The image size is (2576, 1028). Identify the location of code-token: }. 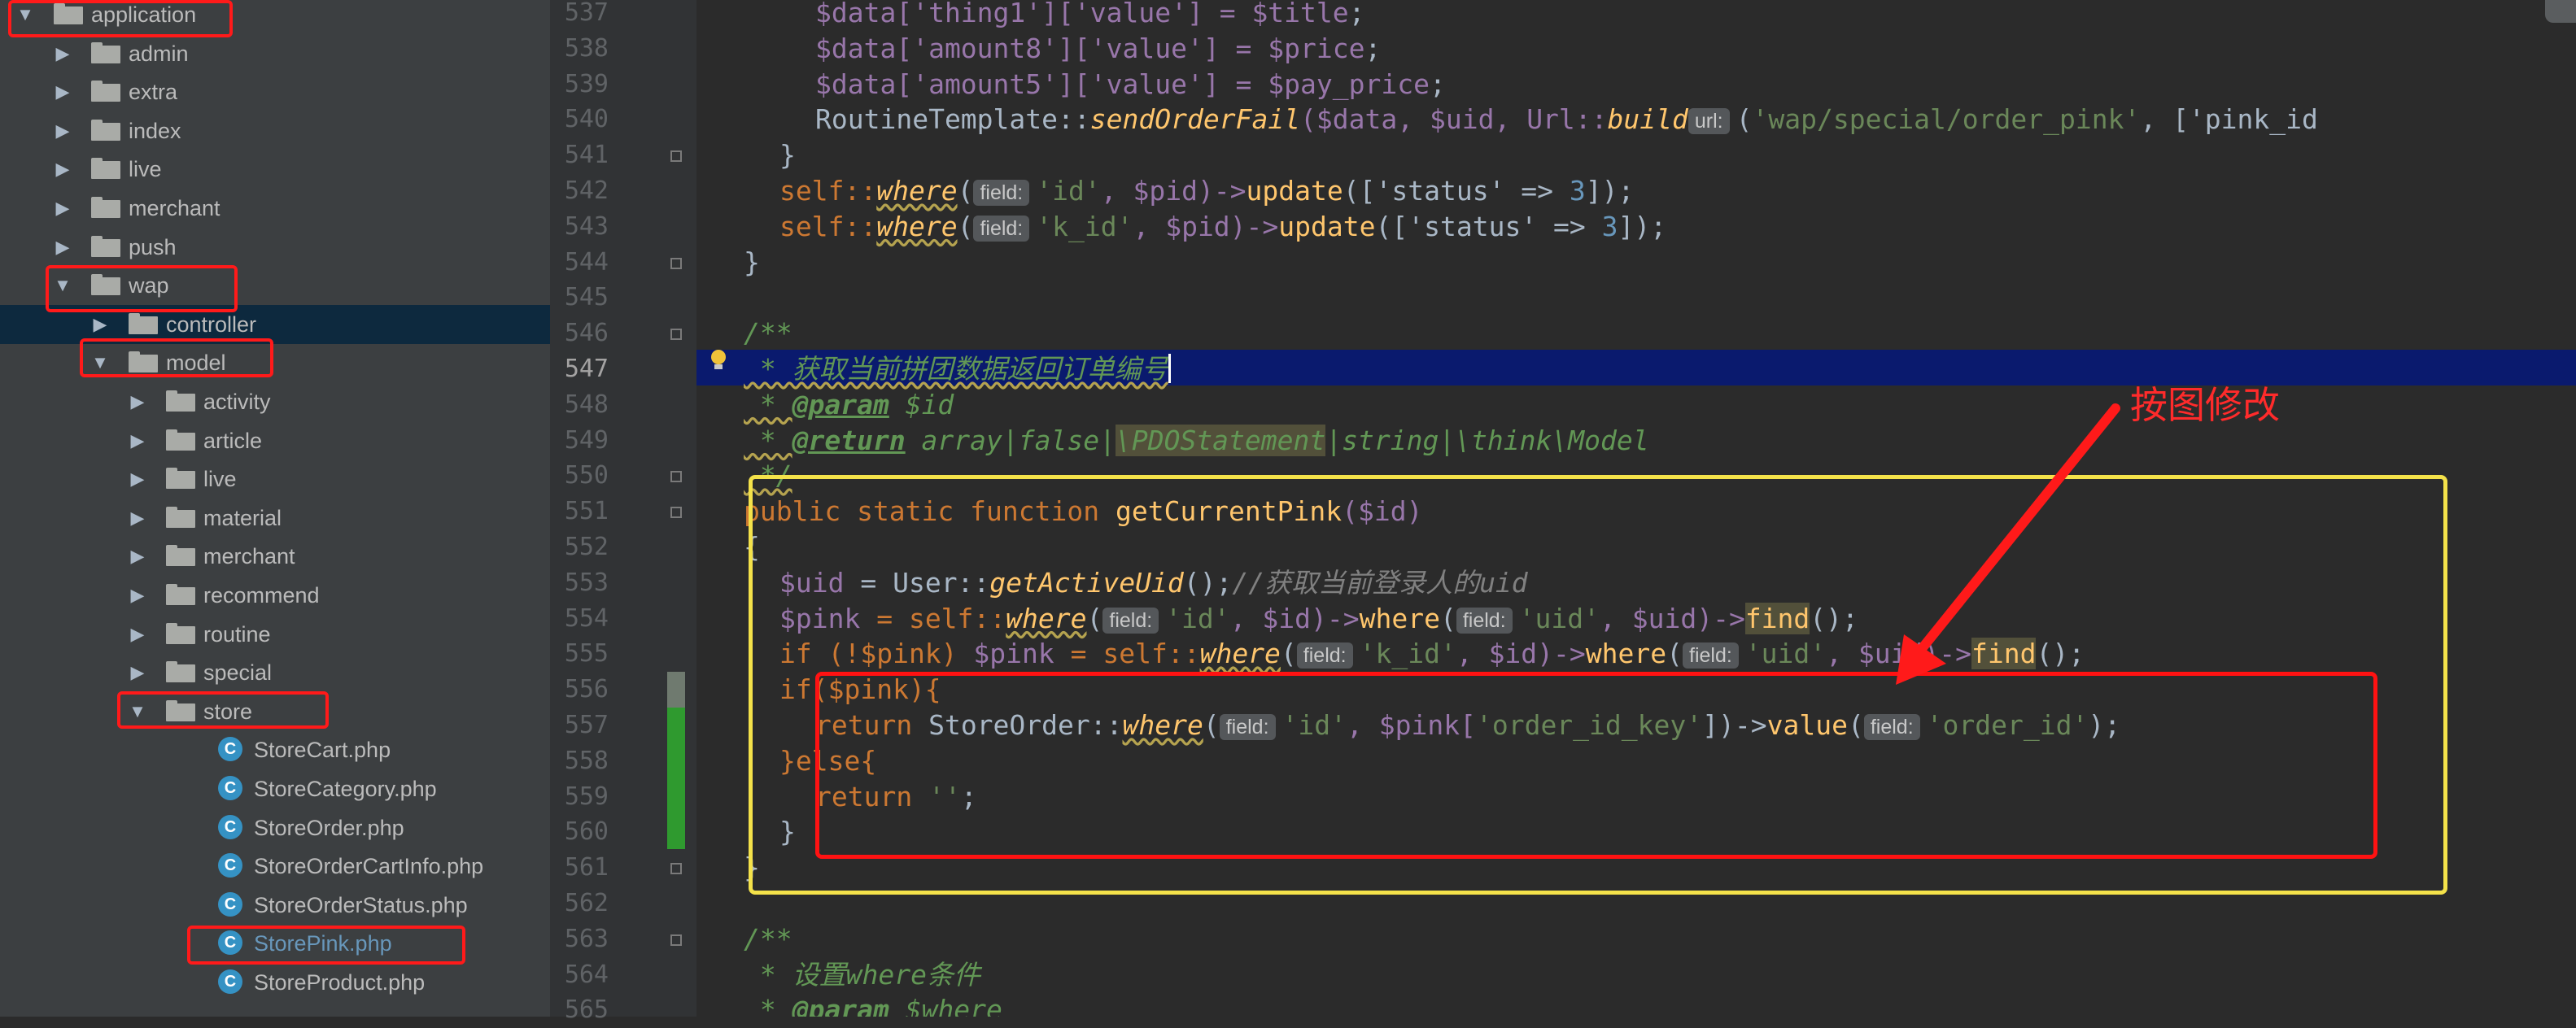
(752, 262).